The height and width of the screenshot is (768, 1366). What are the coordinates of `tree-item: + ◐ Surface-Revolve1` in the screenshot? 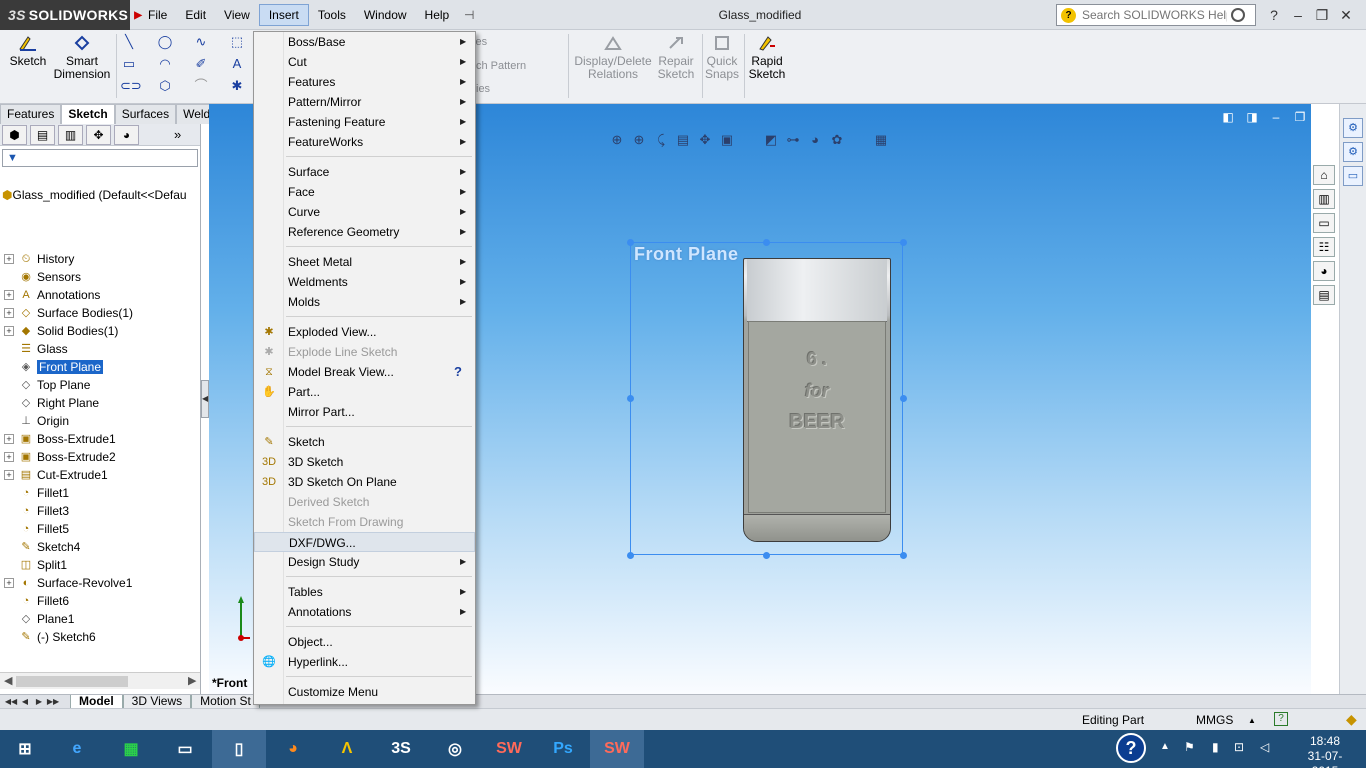 It's located at (99, 583).